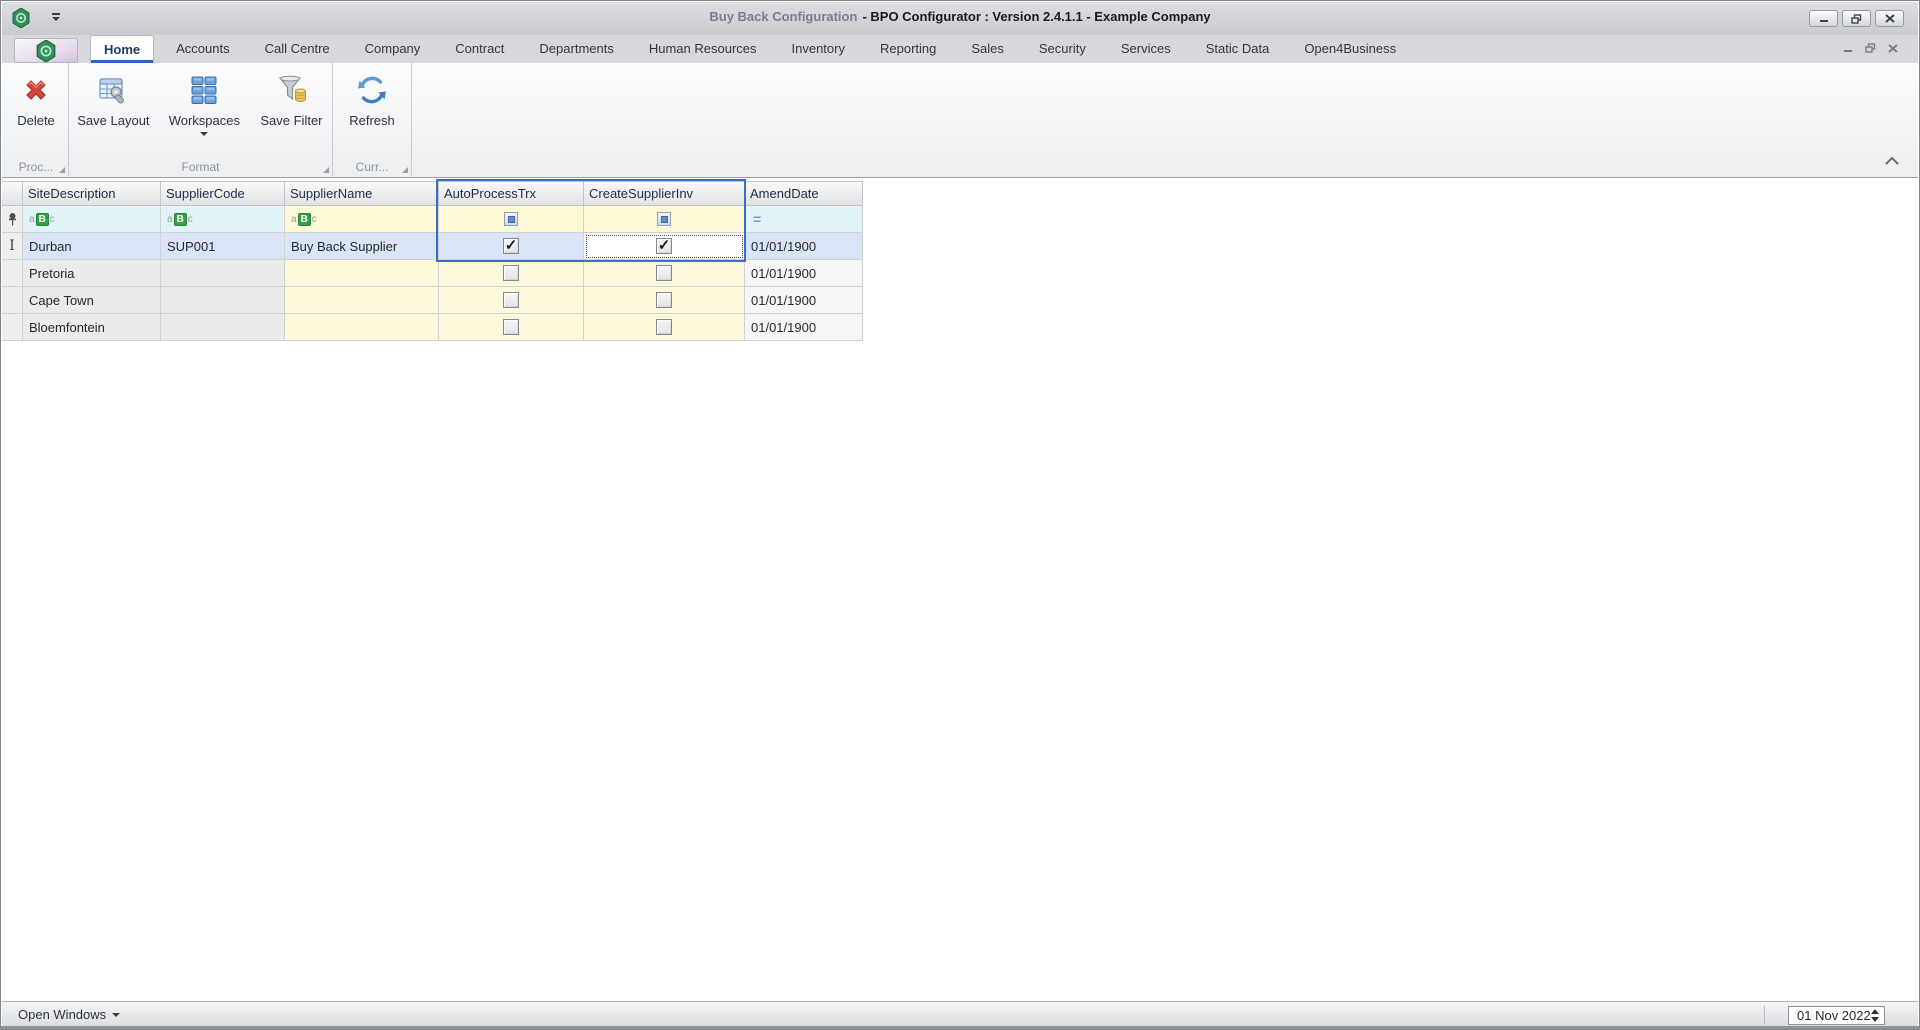  What do you see at coordinates (362, 219) in the screenshot?
I see `filter-suppliername: aBc` at bounding box center [362, 219].